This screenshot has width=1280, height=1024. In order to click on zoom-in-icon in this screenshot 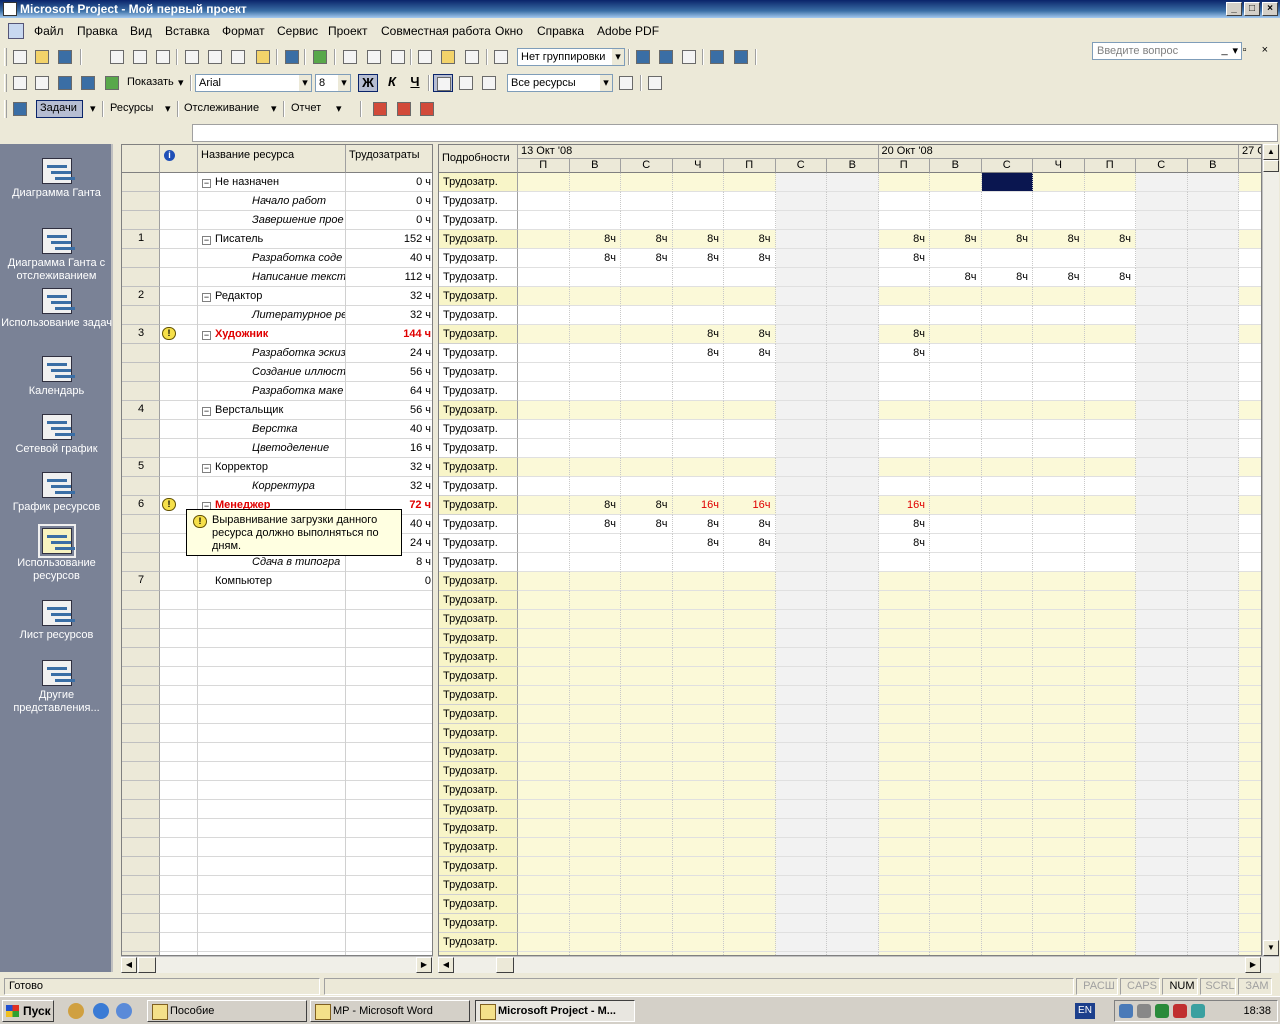, I will do `click(643, 57)`.